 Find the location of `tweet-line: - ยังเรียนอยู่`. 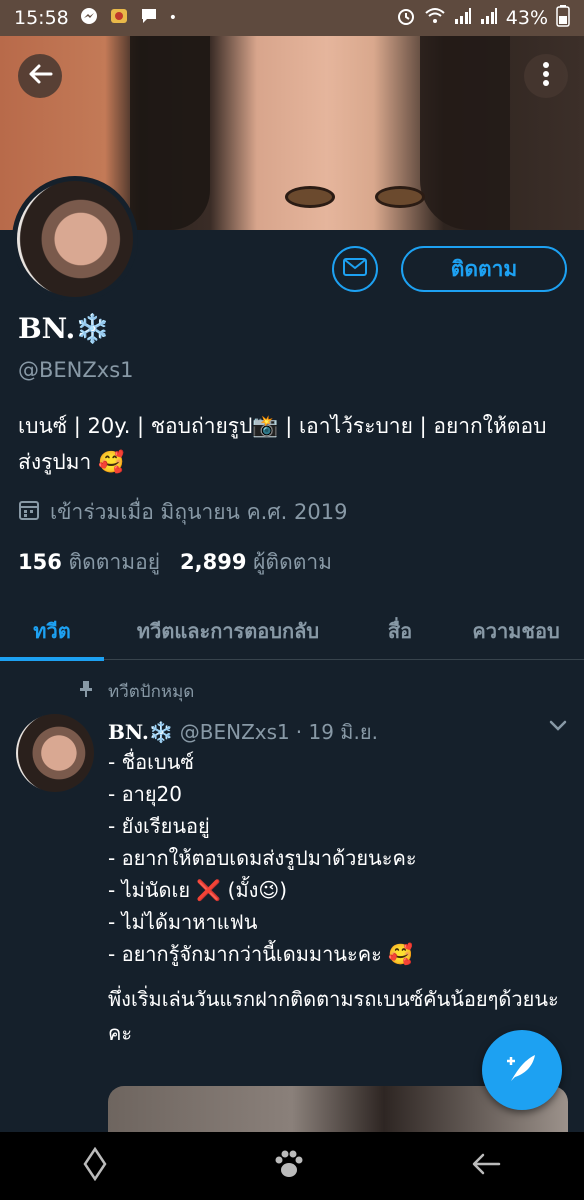

tweet-line: - ยังเรียนอยู่ is located at coordinates (159, 826).